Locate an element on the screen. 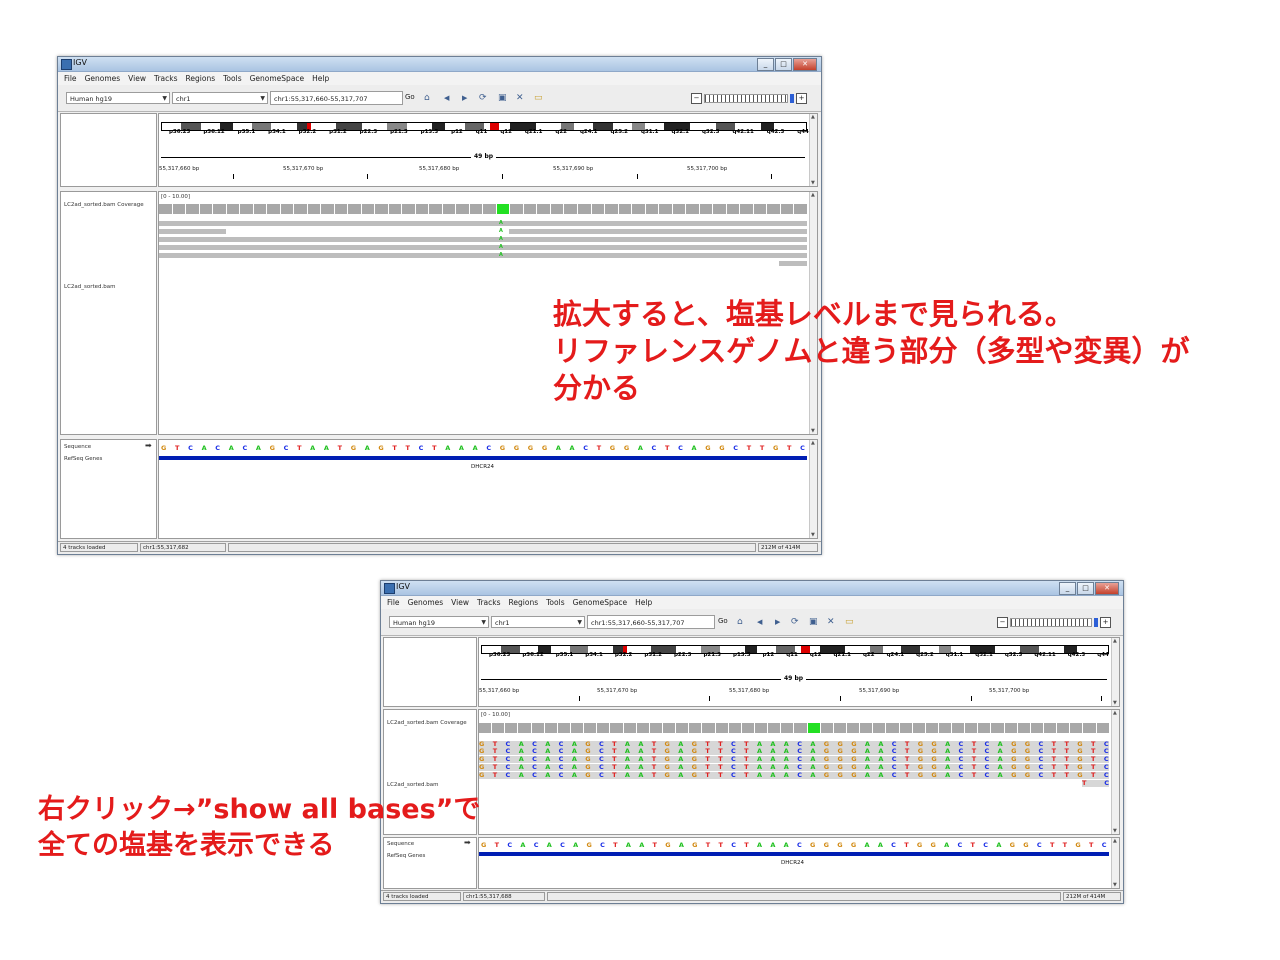 The height and width of the screenshot is (960, 1280). close-window-button: ✕ is located at coordinates (1107, 588).